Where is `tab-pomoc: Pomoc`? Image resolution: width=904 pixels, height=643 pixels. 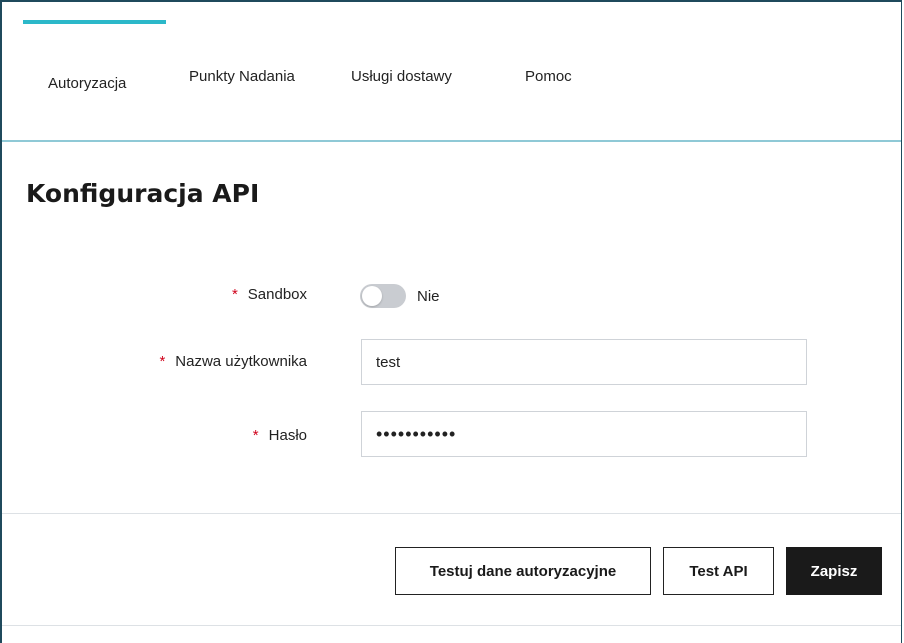 tab-pomoc: Pomoc is located at coordinates (548, 76).